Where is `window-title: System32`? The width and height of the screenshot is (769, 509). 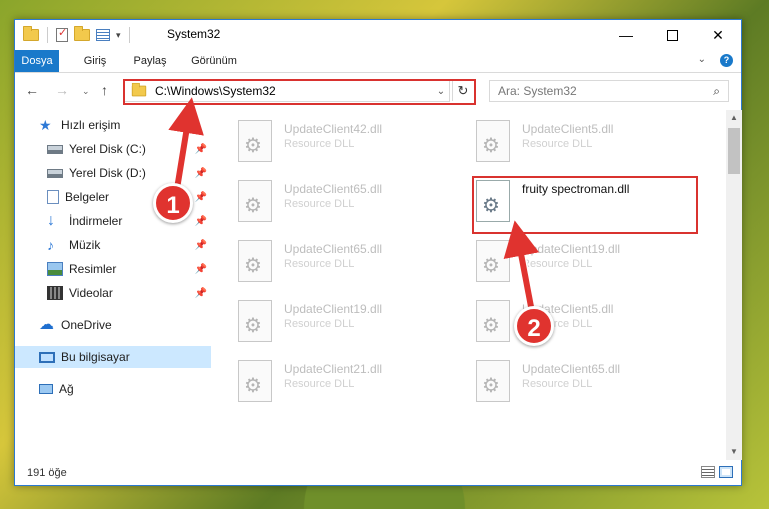
window-title: System32 is located at coordinates (194, 34).